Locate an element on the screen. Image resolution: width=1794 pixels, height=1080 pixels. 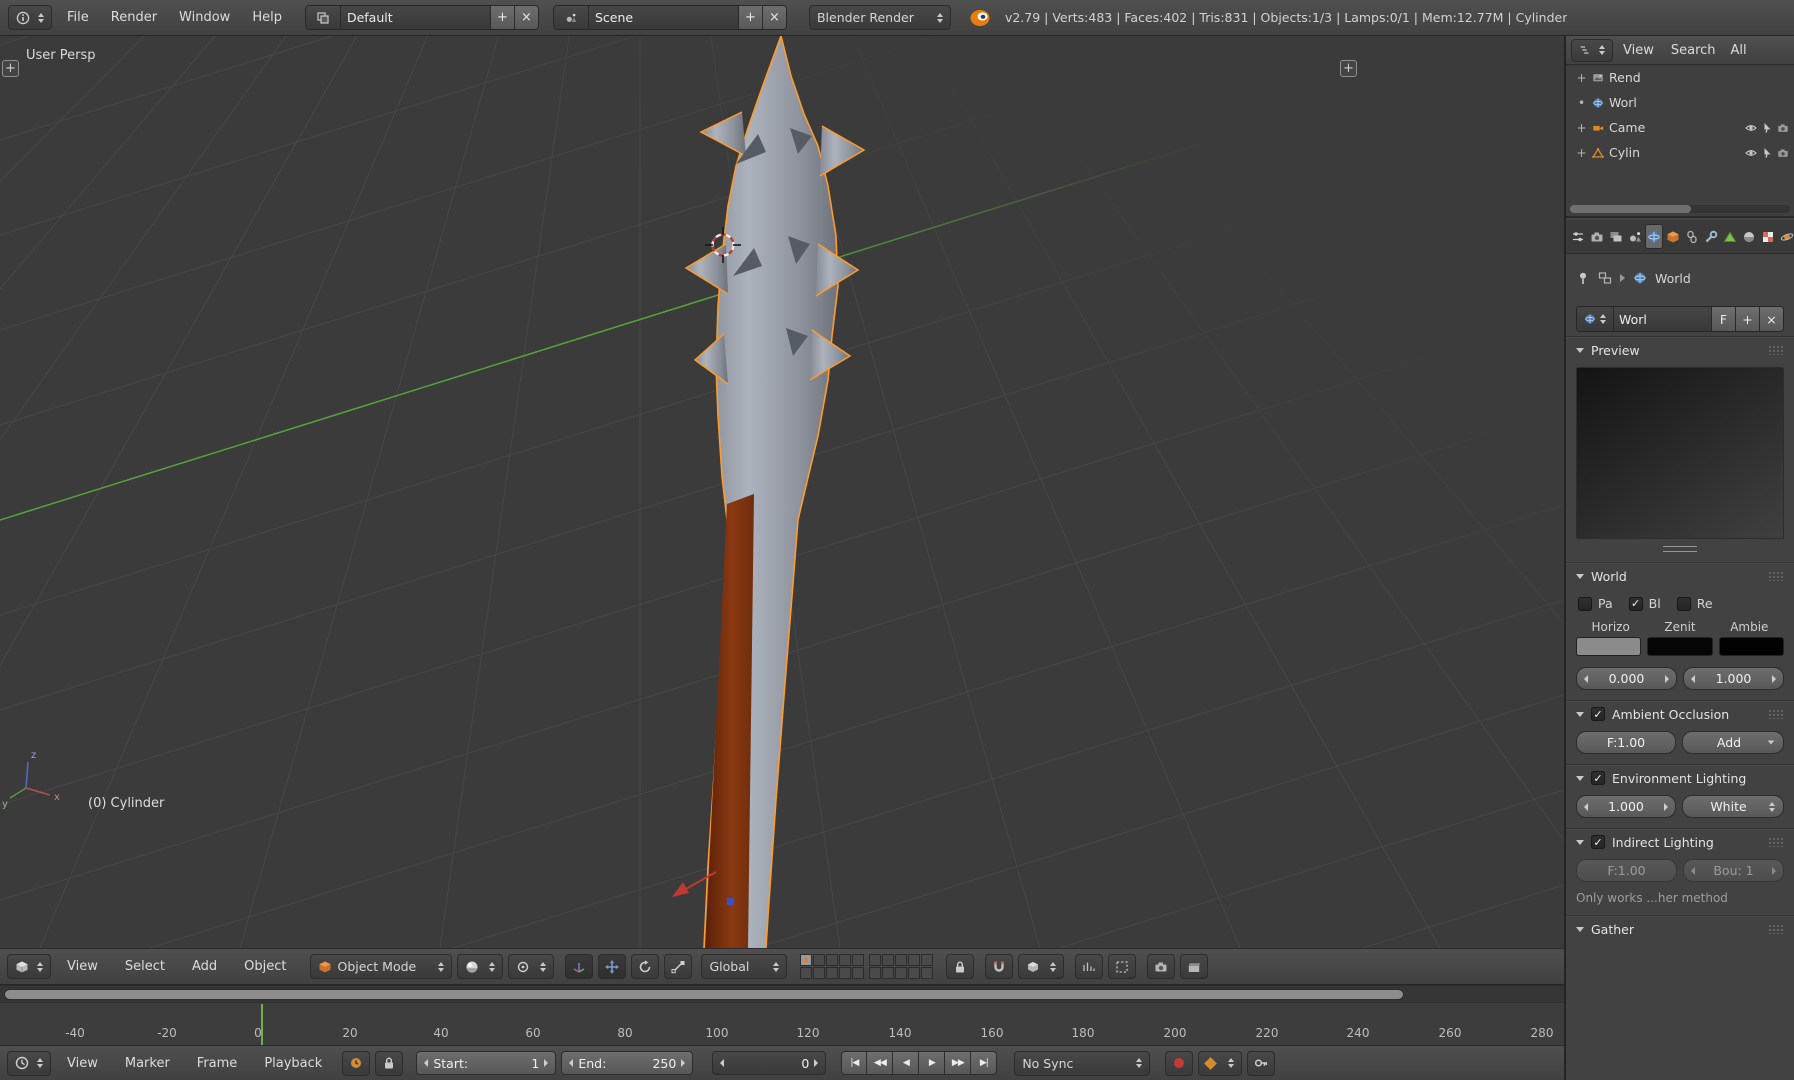
fake-user-button: F is located at coordinates (1723, 319).